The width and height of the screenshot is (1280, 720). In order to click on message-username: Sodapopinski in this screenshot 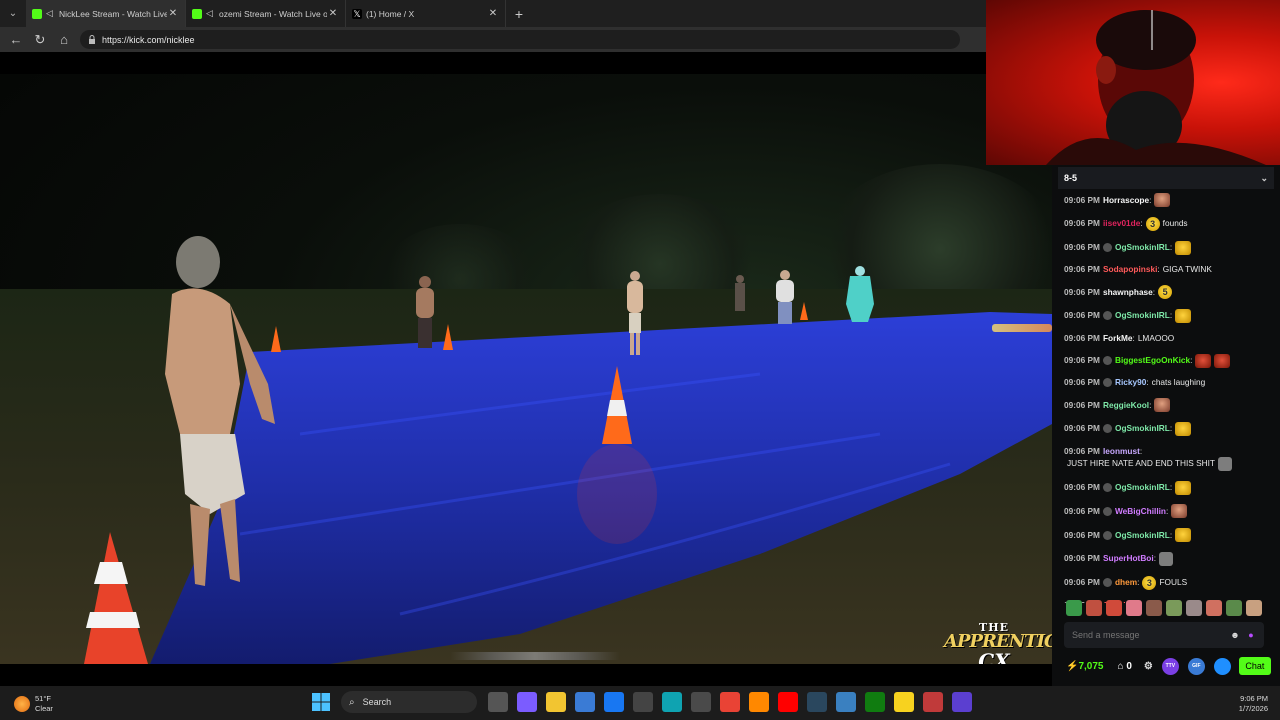, I will do `click(1130, 269)`.